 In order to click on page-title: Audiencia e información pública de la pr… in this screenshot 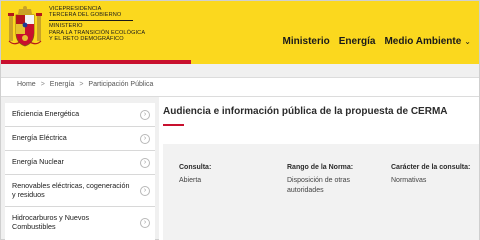, I will do `click(305, 111)`.